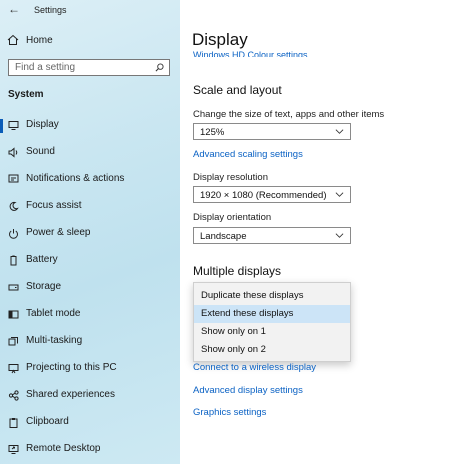  I want to click on wireless-display-link: Connect to a wireless display, so click(254, 367).